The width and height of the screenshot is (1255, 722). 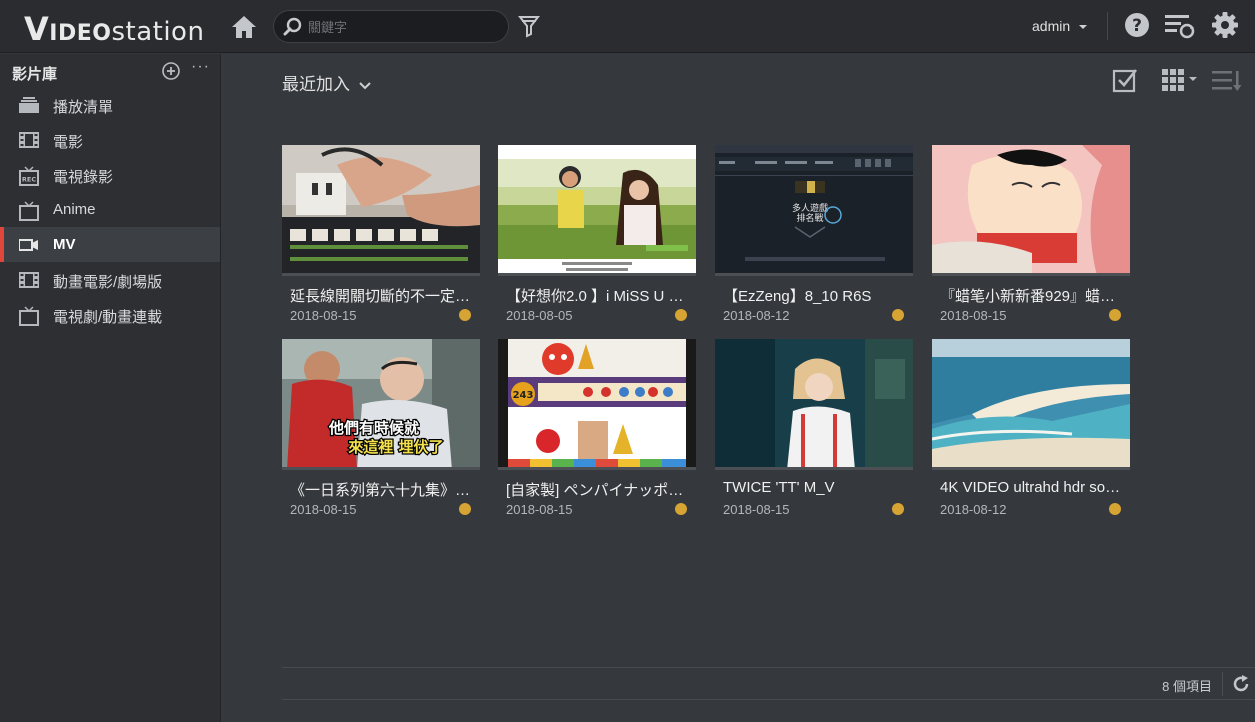 I want to click on app-logo: VIDEOstation, so click(x=114, y=29).